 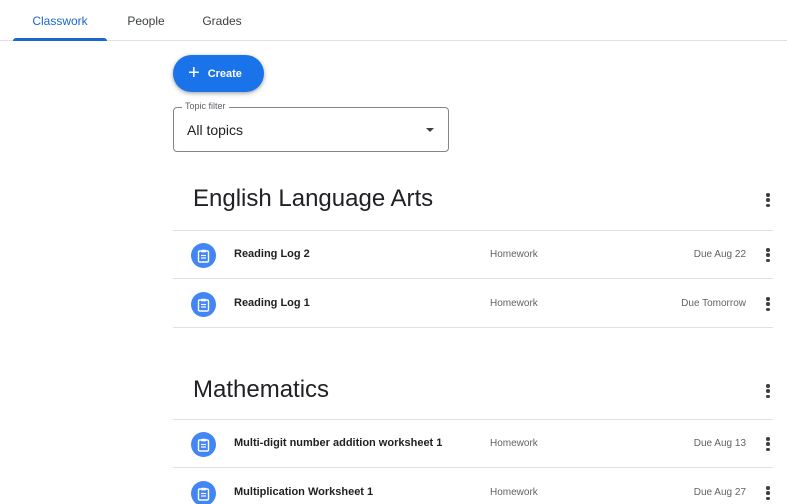 What do you see at coordinates (393, 20) in the screenshot?
I see `class-tabs: Classwork People Grades` at bounding box center [393, 20].